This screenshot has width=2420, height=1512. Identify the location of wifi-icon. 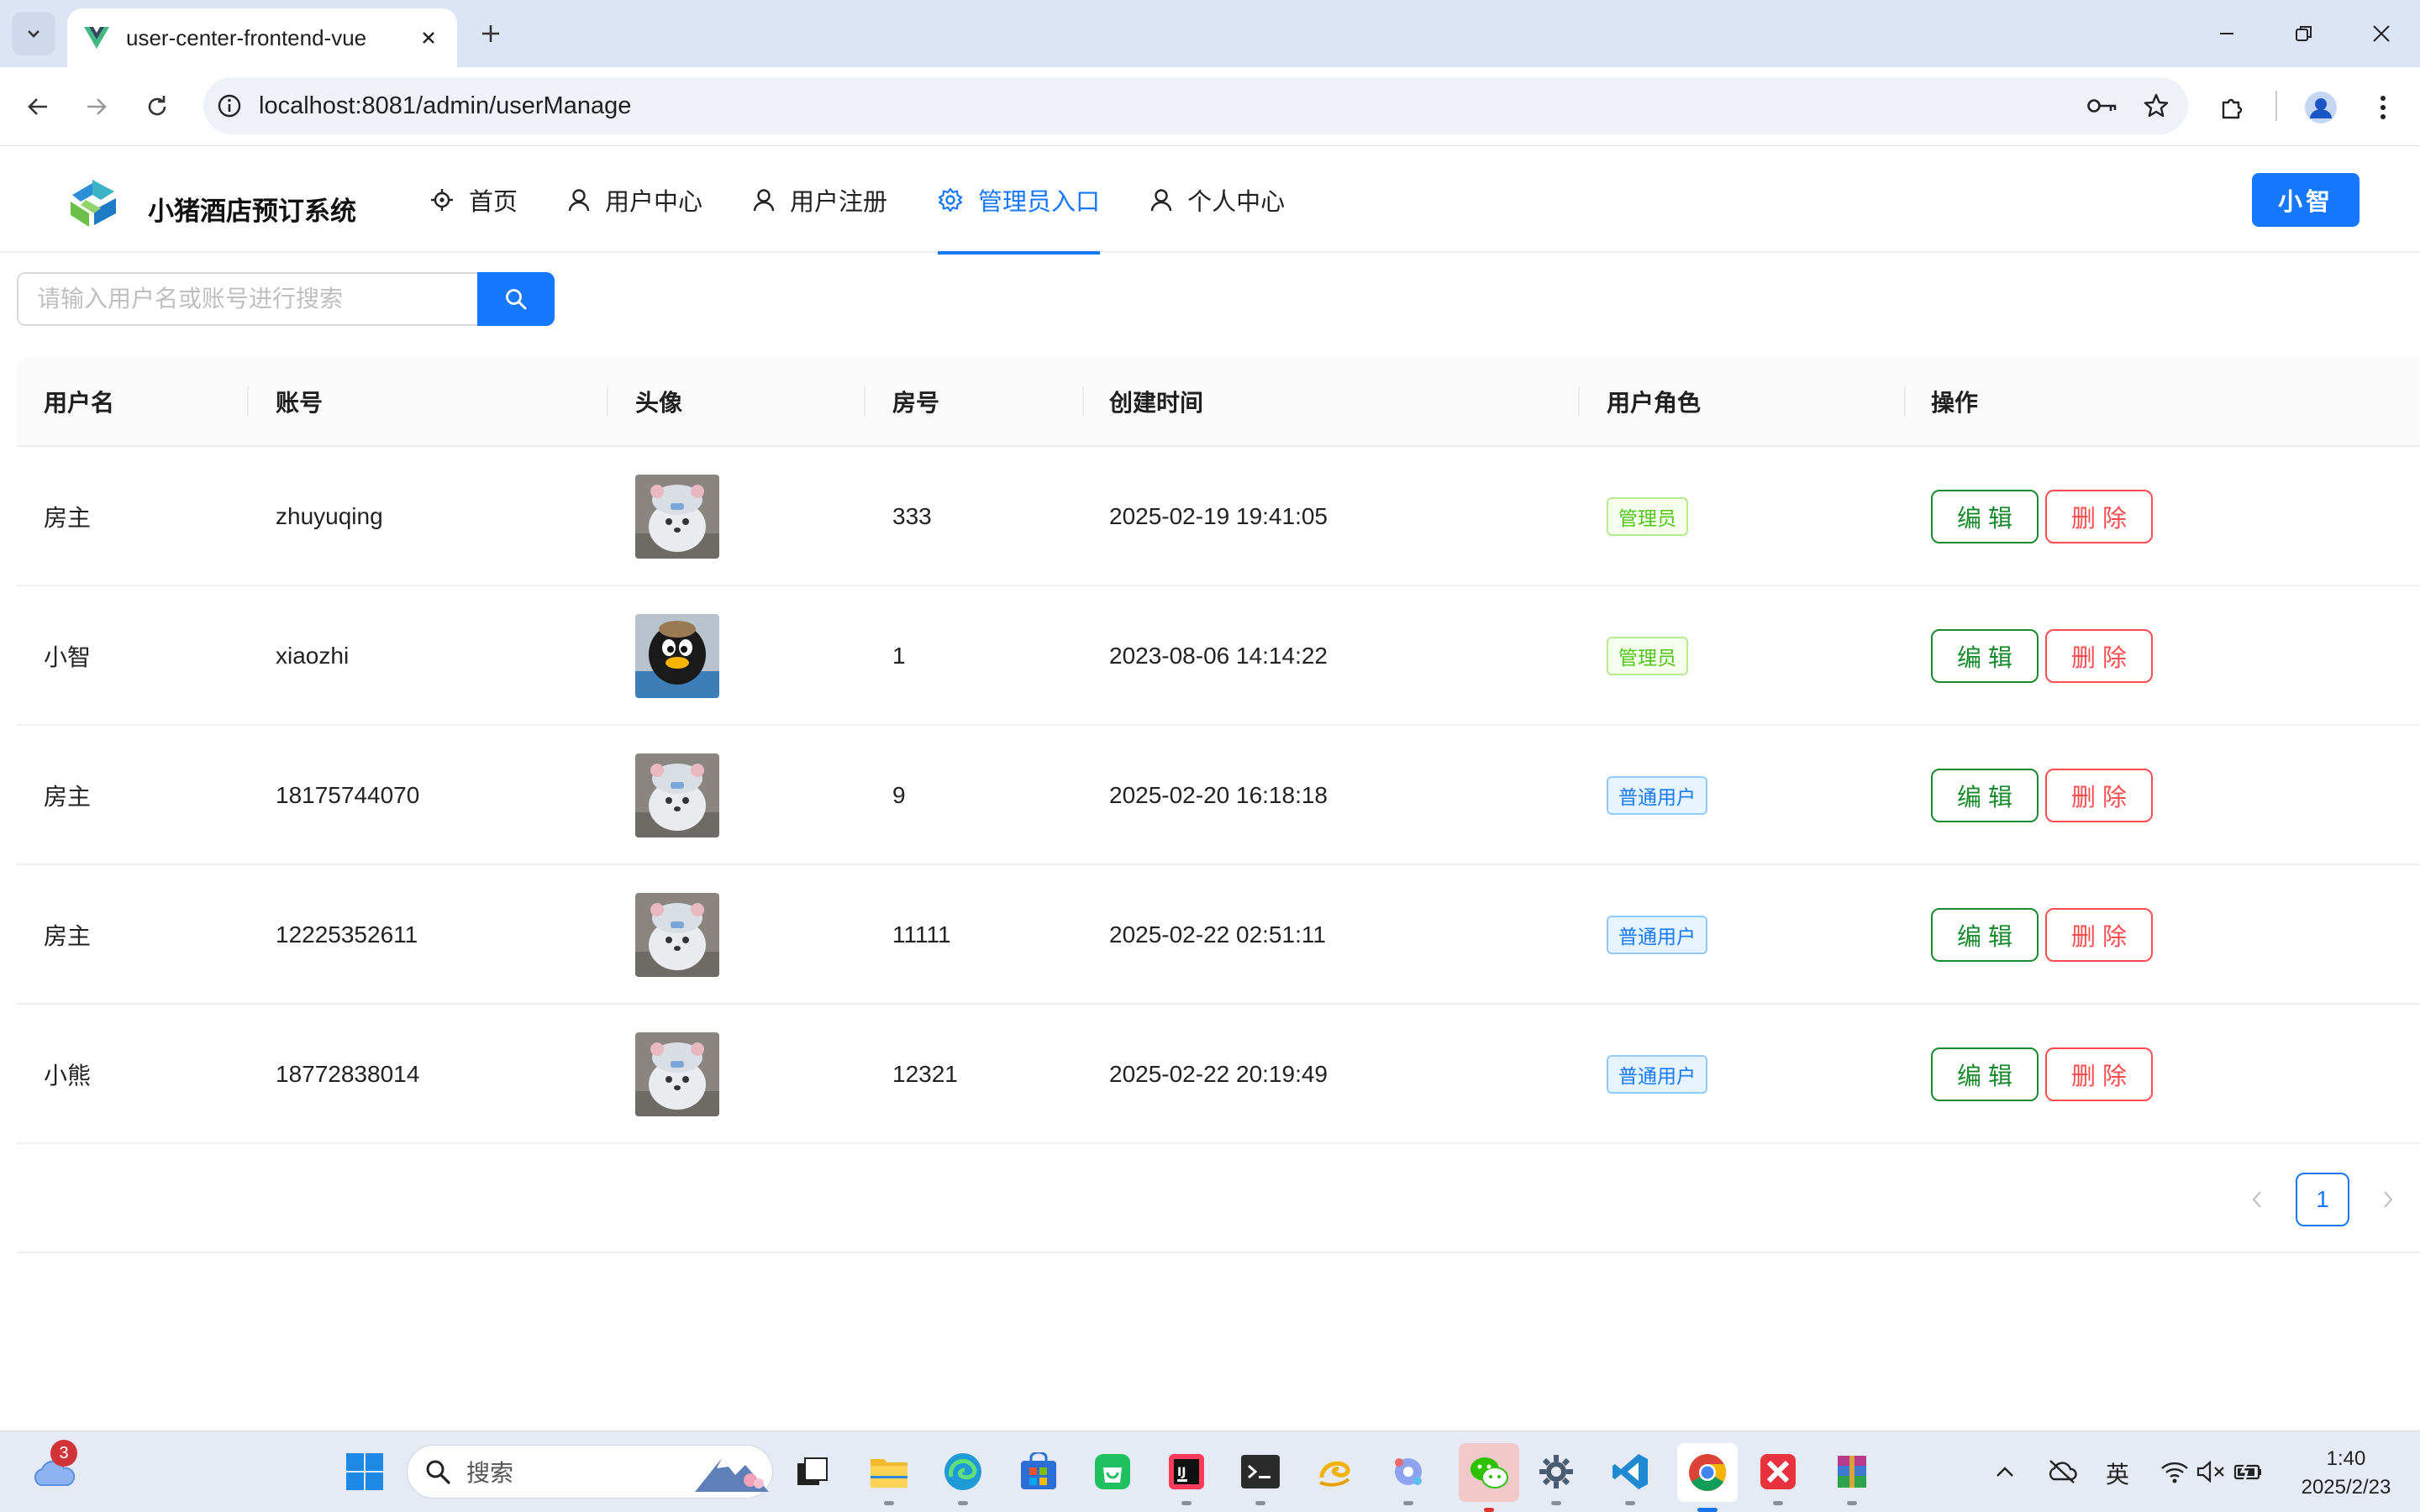
(2174, 1471).